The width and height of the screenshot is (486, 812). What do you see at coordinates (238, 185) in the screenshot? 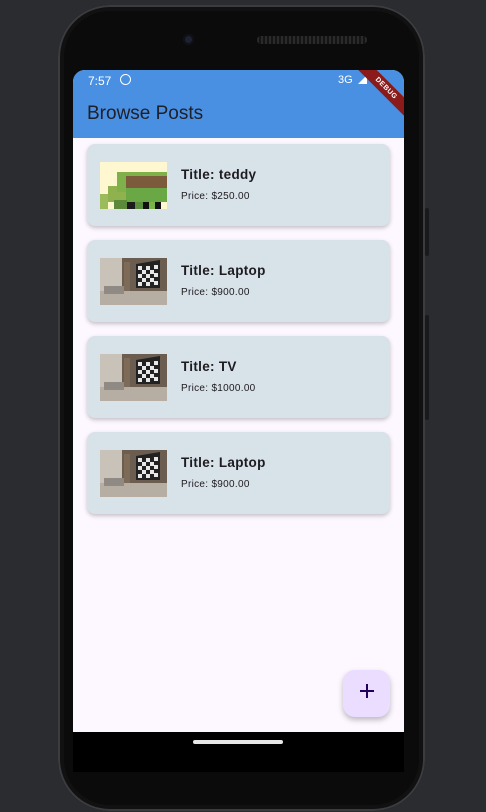
I see `post-card: Title: teddy Price: $250.00` at bounding box center [238, 185].